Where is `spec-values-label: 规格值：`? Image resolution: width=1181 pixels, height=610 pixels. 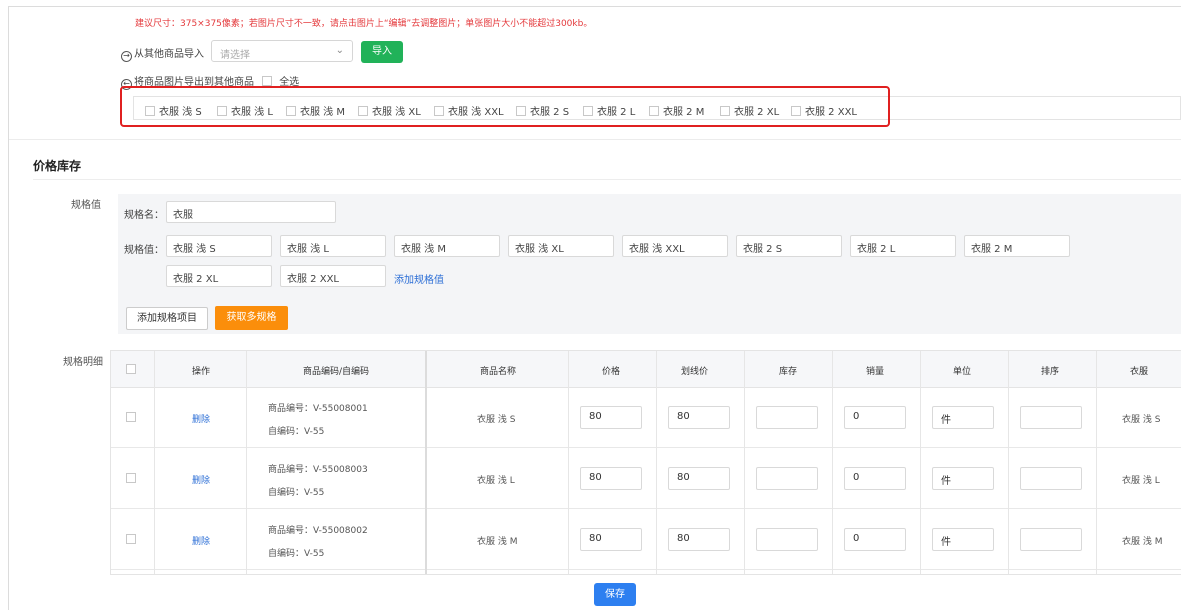
spec-values-label: 规格值： is located at coordinates (144, 250).